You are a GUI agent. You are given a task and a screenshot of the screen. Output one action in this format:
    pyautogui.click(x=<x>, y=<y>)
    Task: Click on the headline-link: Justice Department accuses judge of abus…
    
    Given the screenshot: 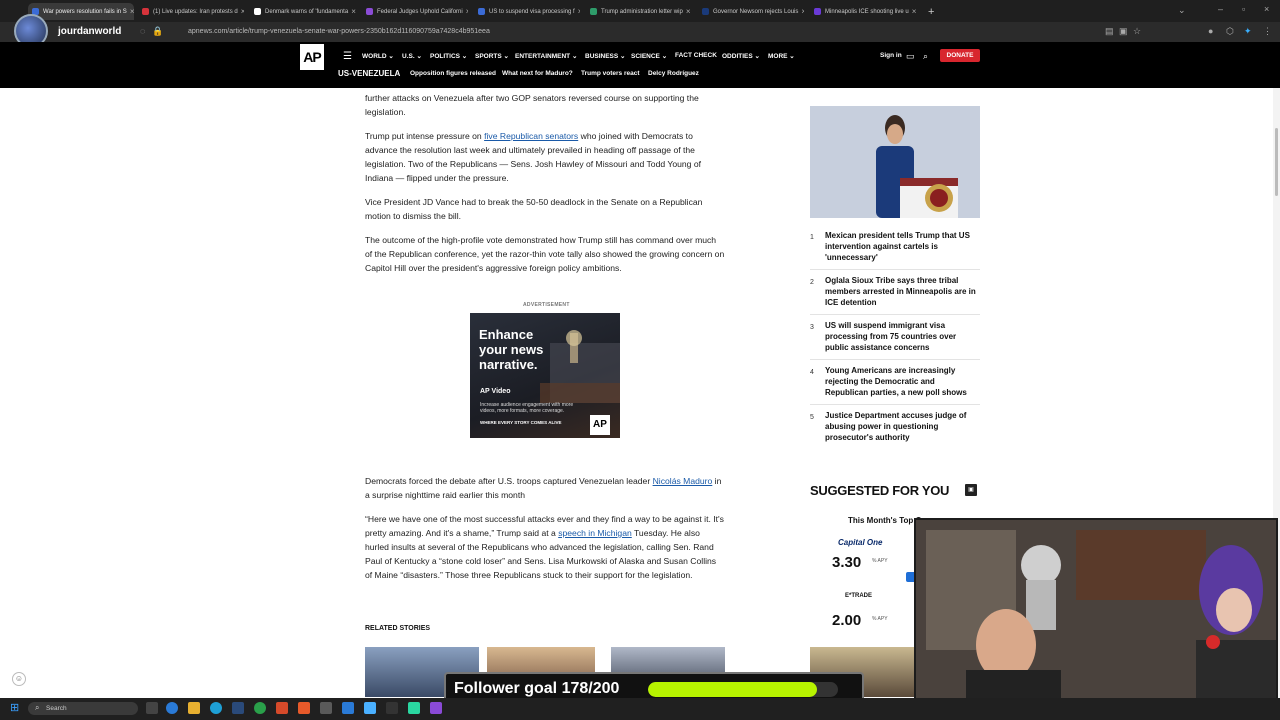 What is the action you would take?
    pyautogui.click(x=902, y=426)
    